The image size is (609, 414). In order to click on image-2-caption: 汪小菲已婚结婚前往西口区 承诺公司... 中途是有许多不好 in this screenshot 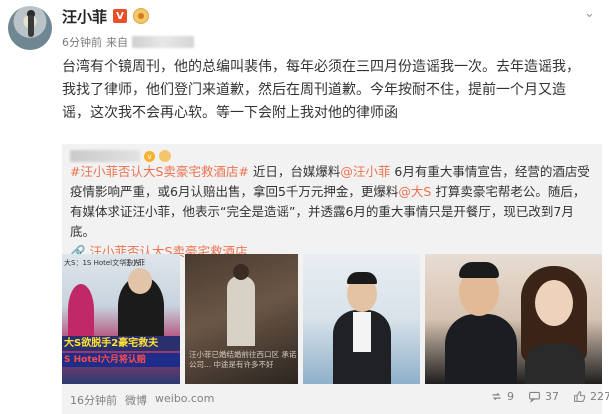, I will do `click(243, 359)`.